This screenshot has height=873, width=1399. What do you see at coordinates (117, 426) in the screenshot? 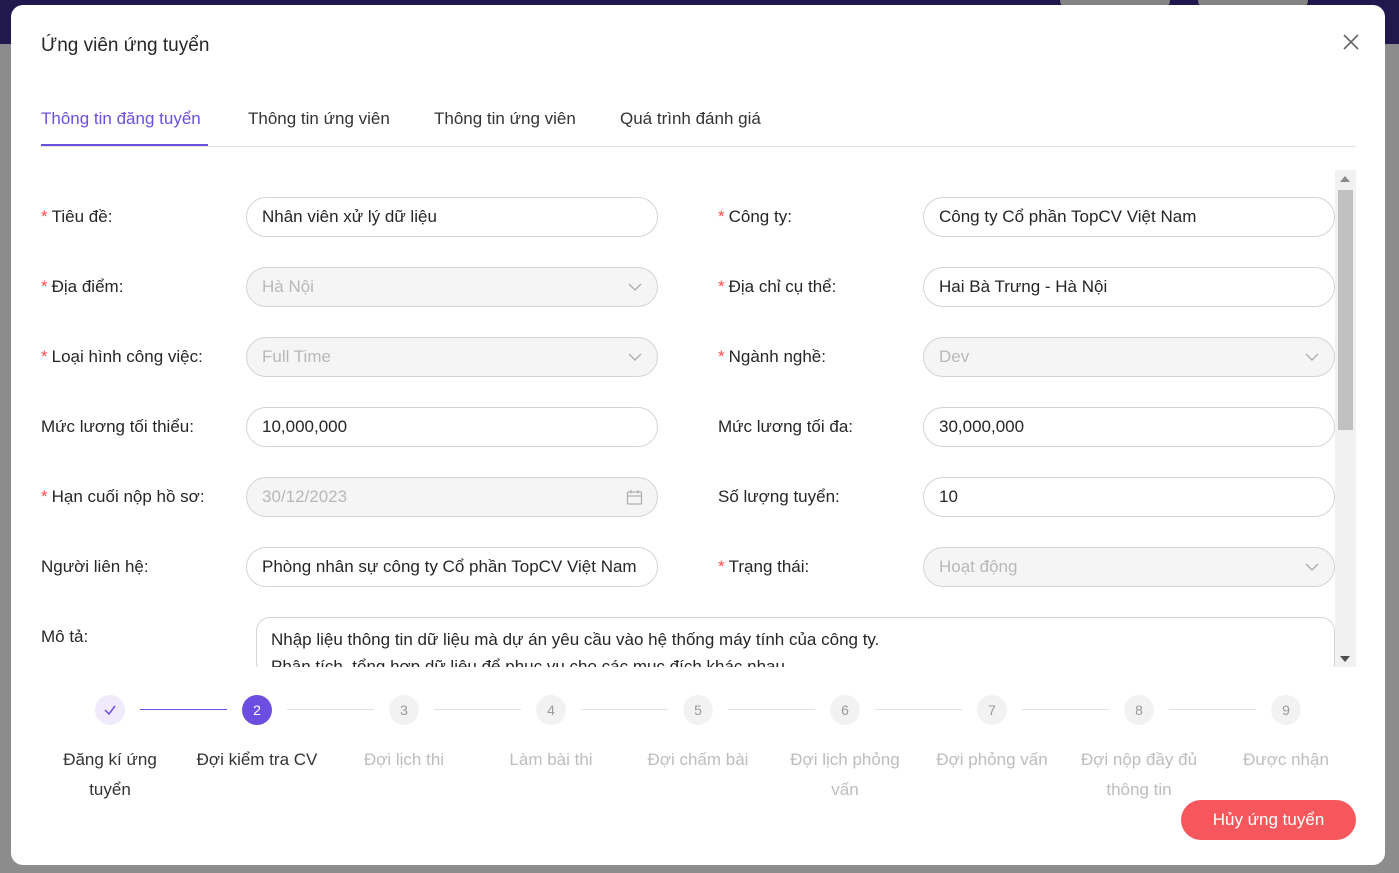
I see `min-salary-label: Mức lương tối thiểu:` at bounding box center [117, 426].